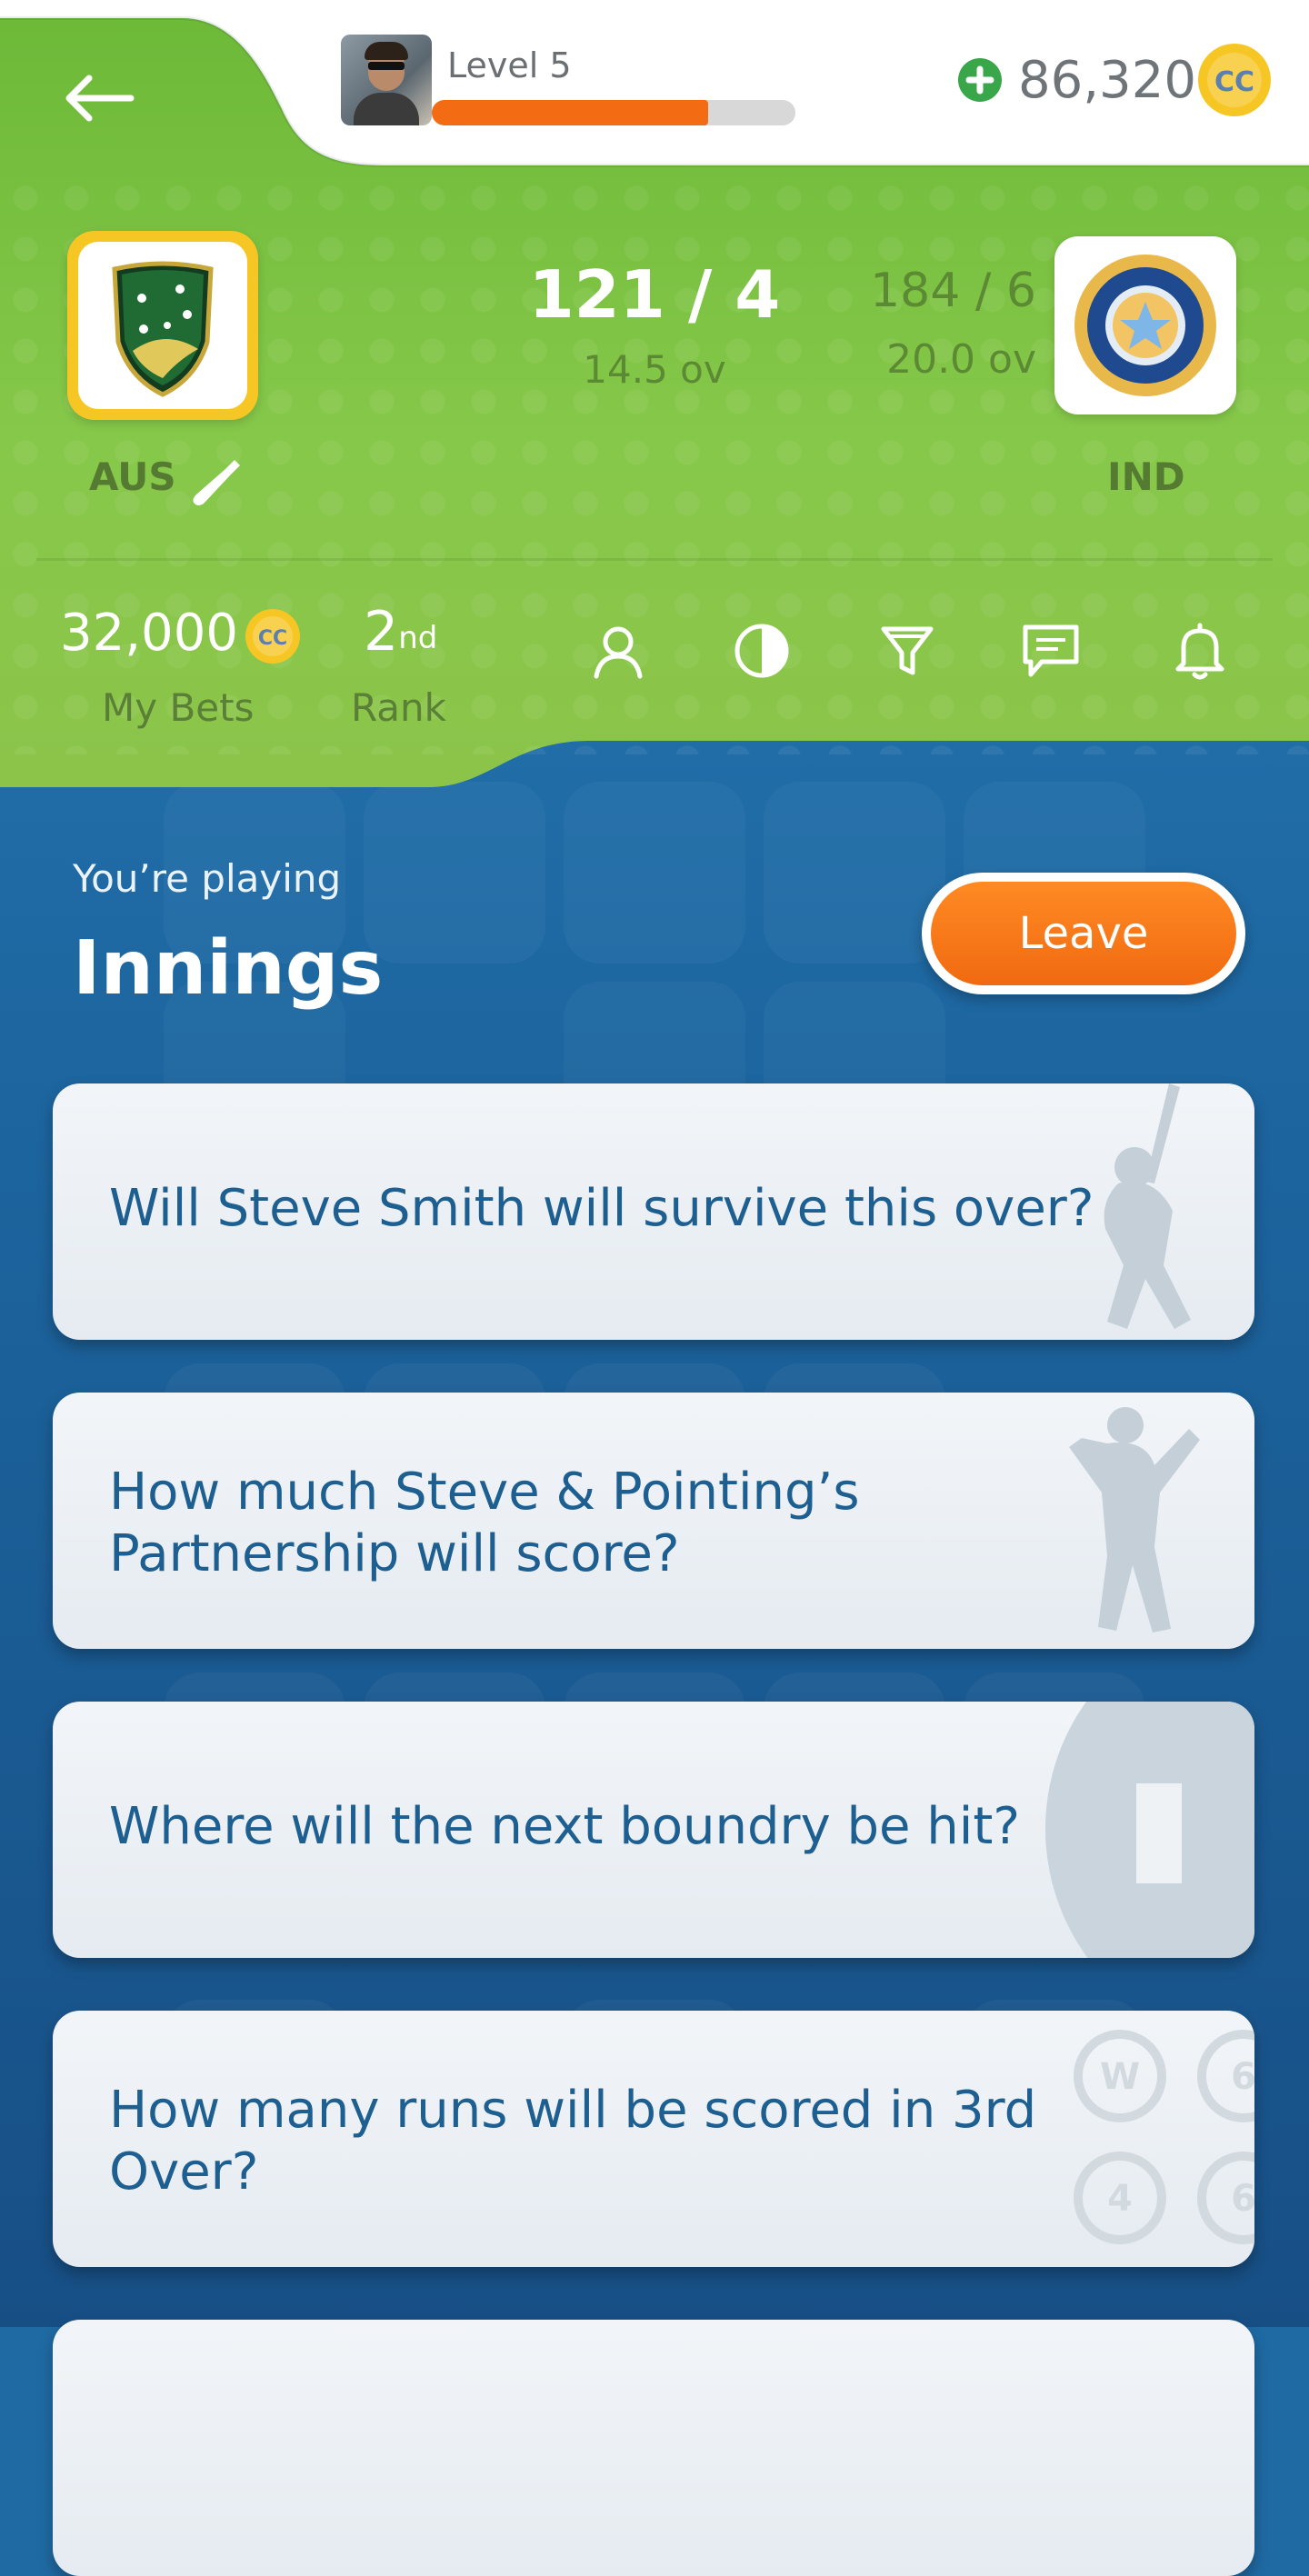 This screenshot has width=1309, height=2576. What do you see at coordinates (953, 291) in the screenshot?
I see `team-b-score: 184 / 6` at bounding box center [953, 291].